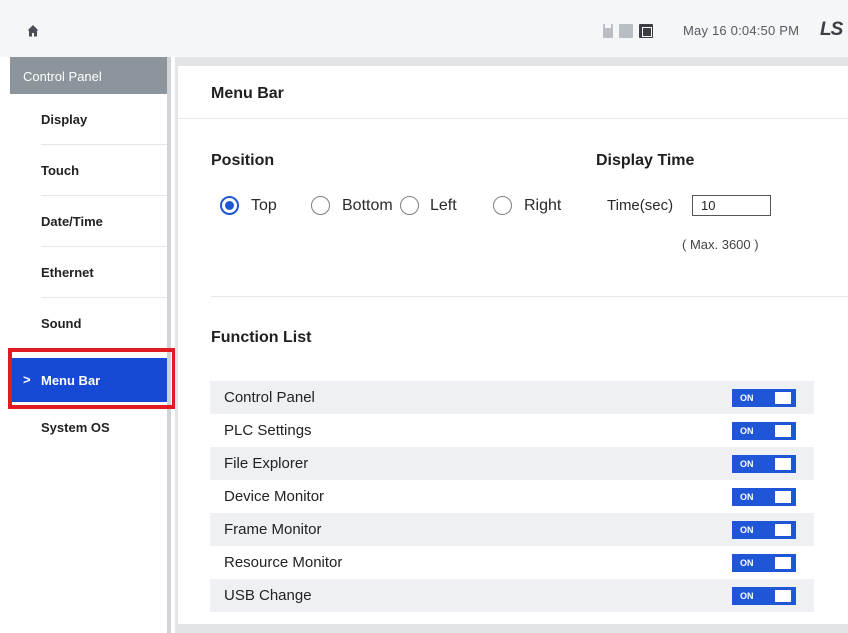 The width and height of the screenshot is (848, 633). Describe the element at coordinates (88, 323) in the screenshot. I see `sidebar-item-sound: Sound` at that location.